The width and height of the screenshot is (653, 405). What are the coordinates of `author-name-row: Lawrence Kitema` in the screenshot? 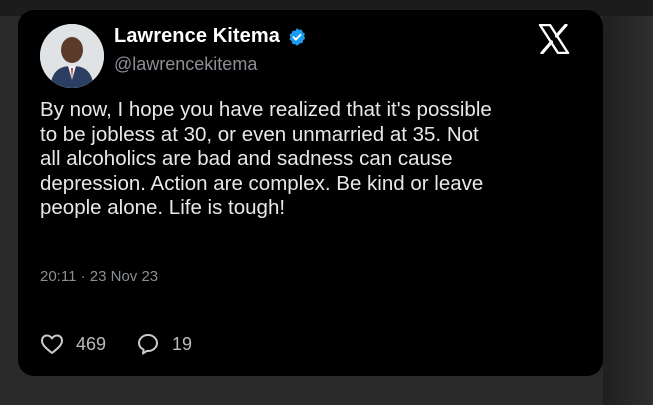 It's located at (210, 36).